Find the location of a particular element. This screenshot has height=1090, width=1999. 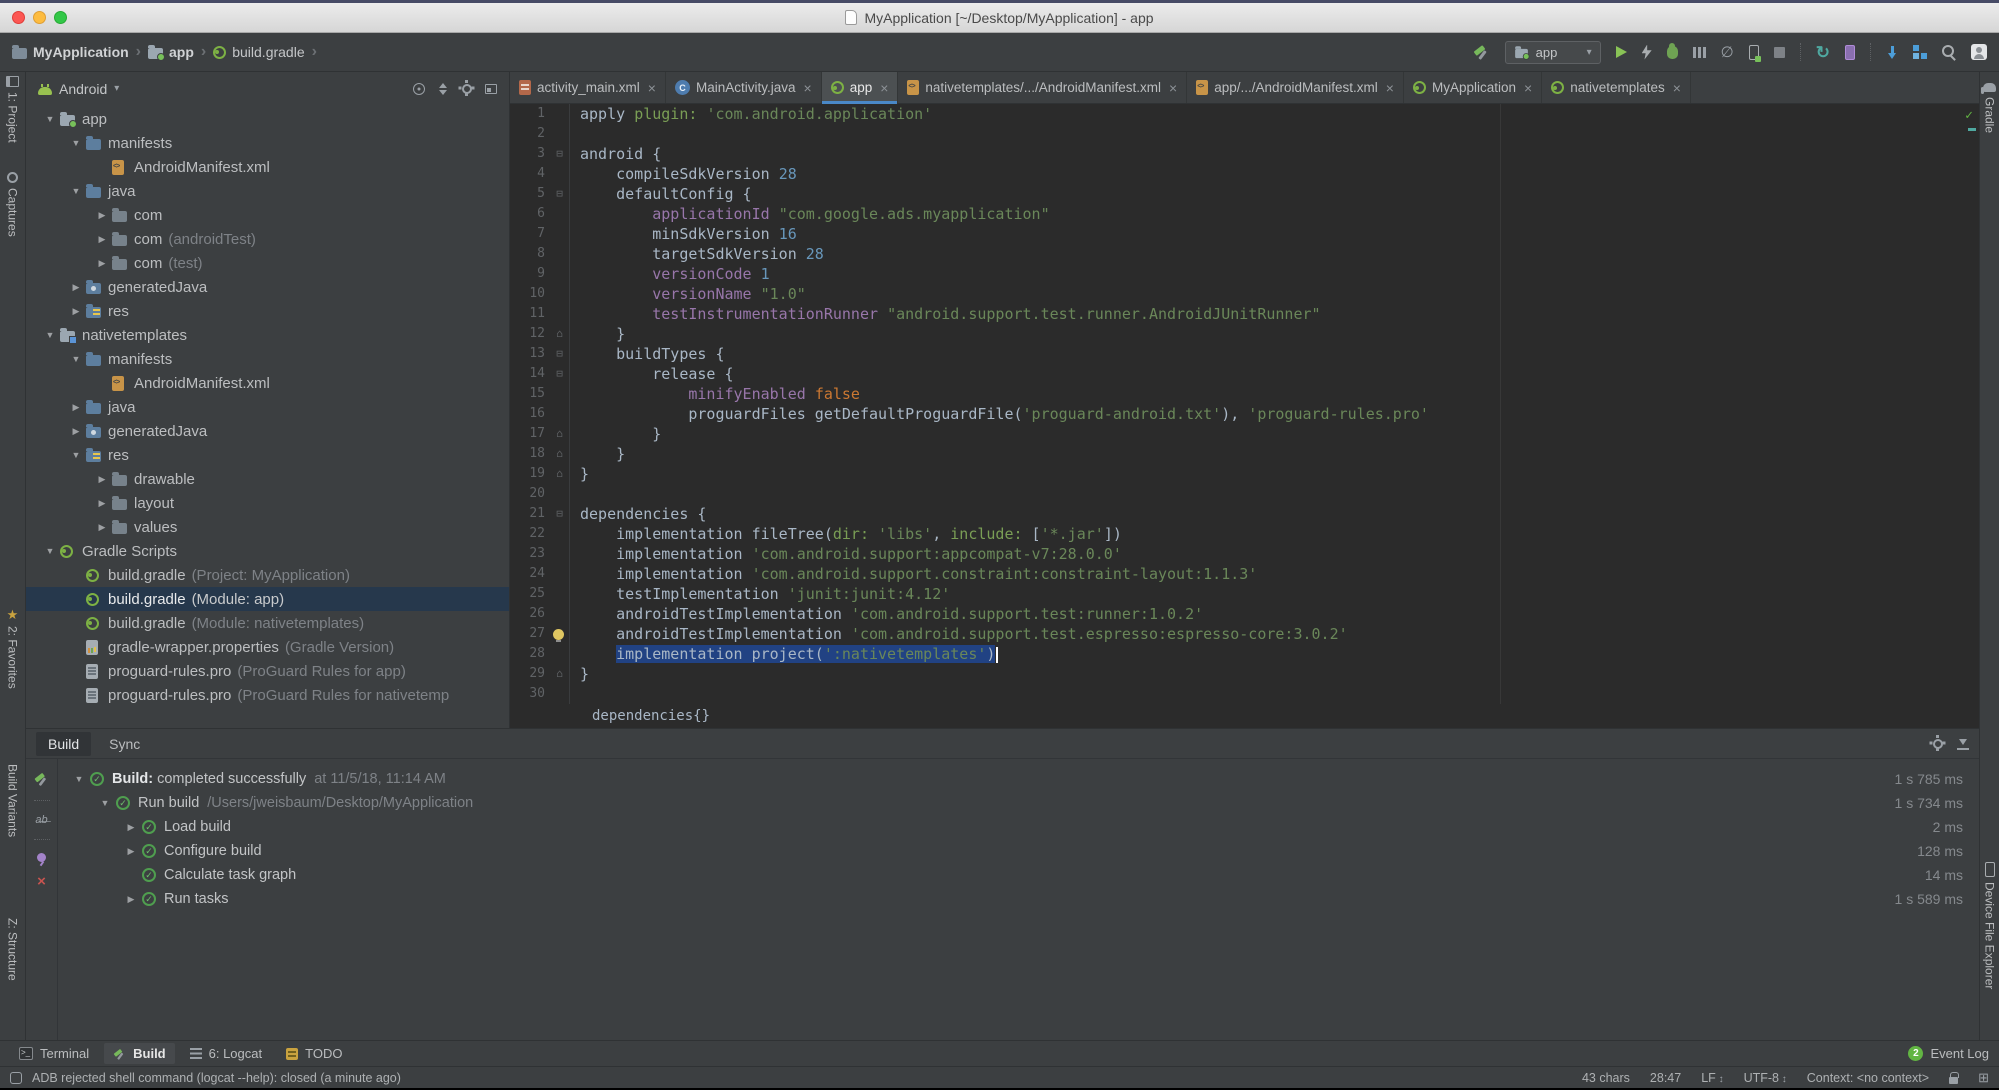

toolwindow-tab-terminal: Terminal is located at coordinates (54, 1053).